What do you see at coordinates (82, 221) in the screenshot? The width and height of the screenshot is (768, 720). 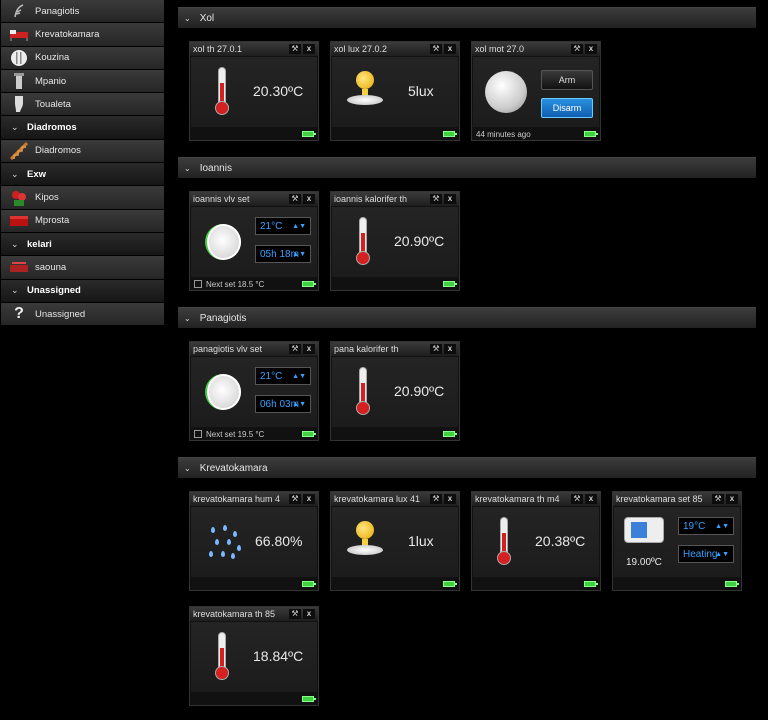 I see `sidebar-item-mprosta: Mprosta` at bounding box center [82, 221].